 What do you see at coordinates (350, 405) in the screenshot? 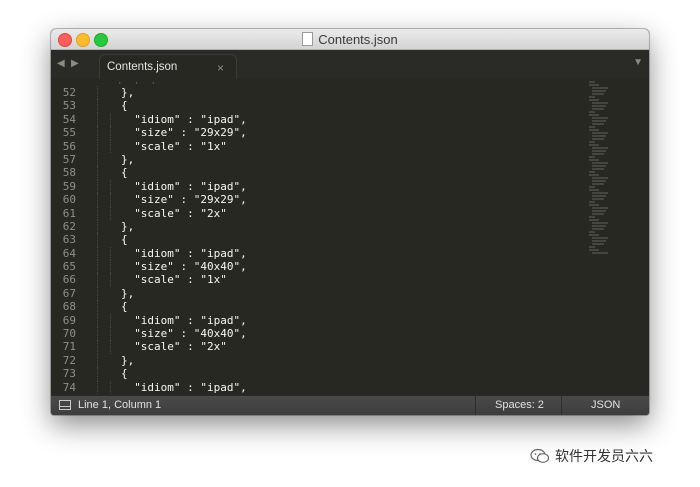
I see `status-bar: Line 1, Column 1 Spaces: 2 JSON` at bounding box center [350, 405].